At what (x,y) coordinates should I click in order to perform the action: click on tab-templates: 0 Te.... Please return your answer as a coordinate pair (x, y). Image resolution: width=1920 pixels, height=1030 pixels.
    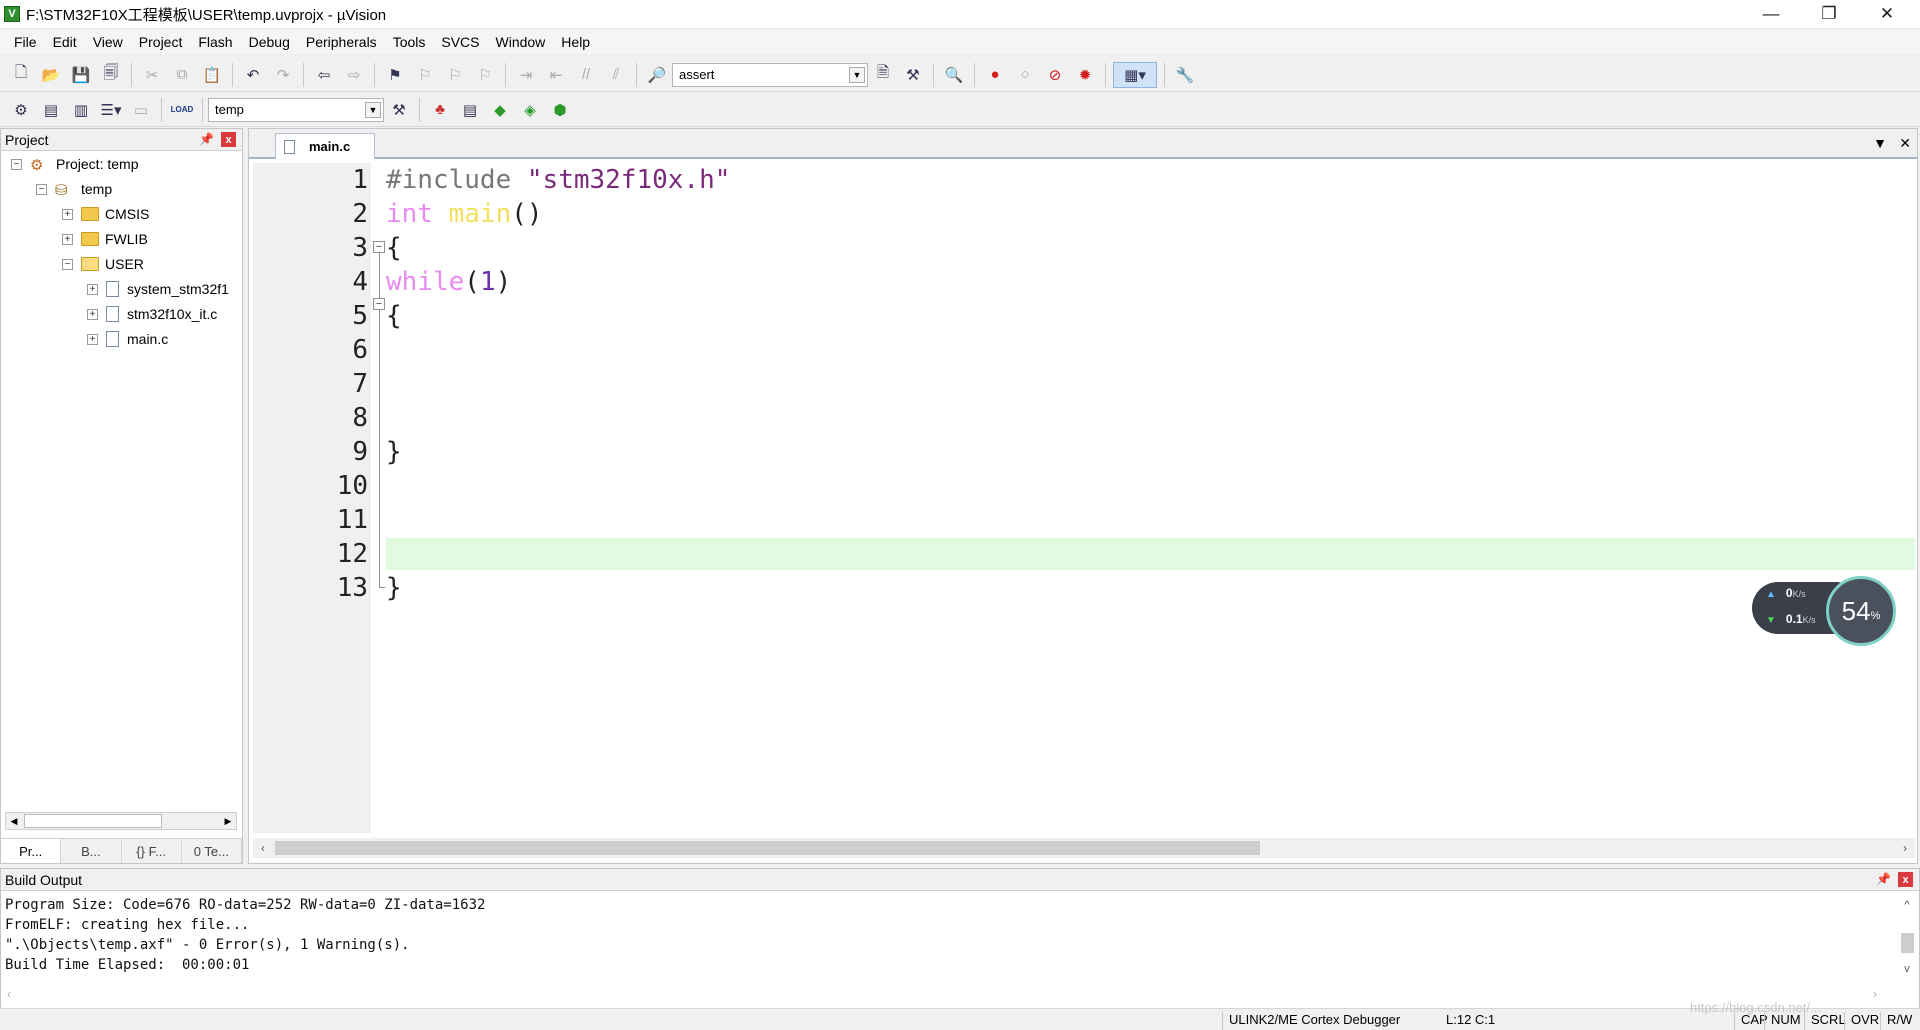
    Looking at the image, I should click on (212, 851).